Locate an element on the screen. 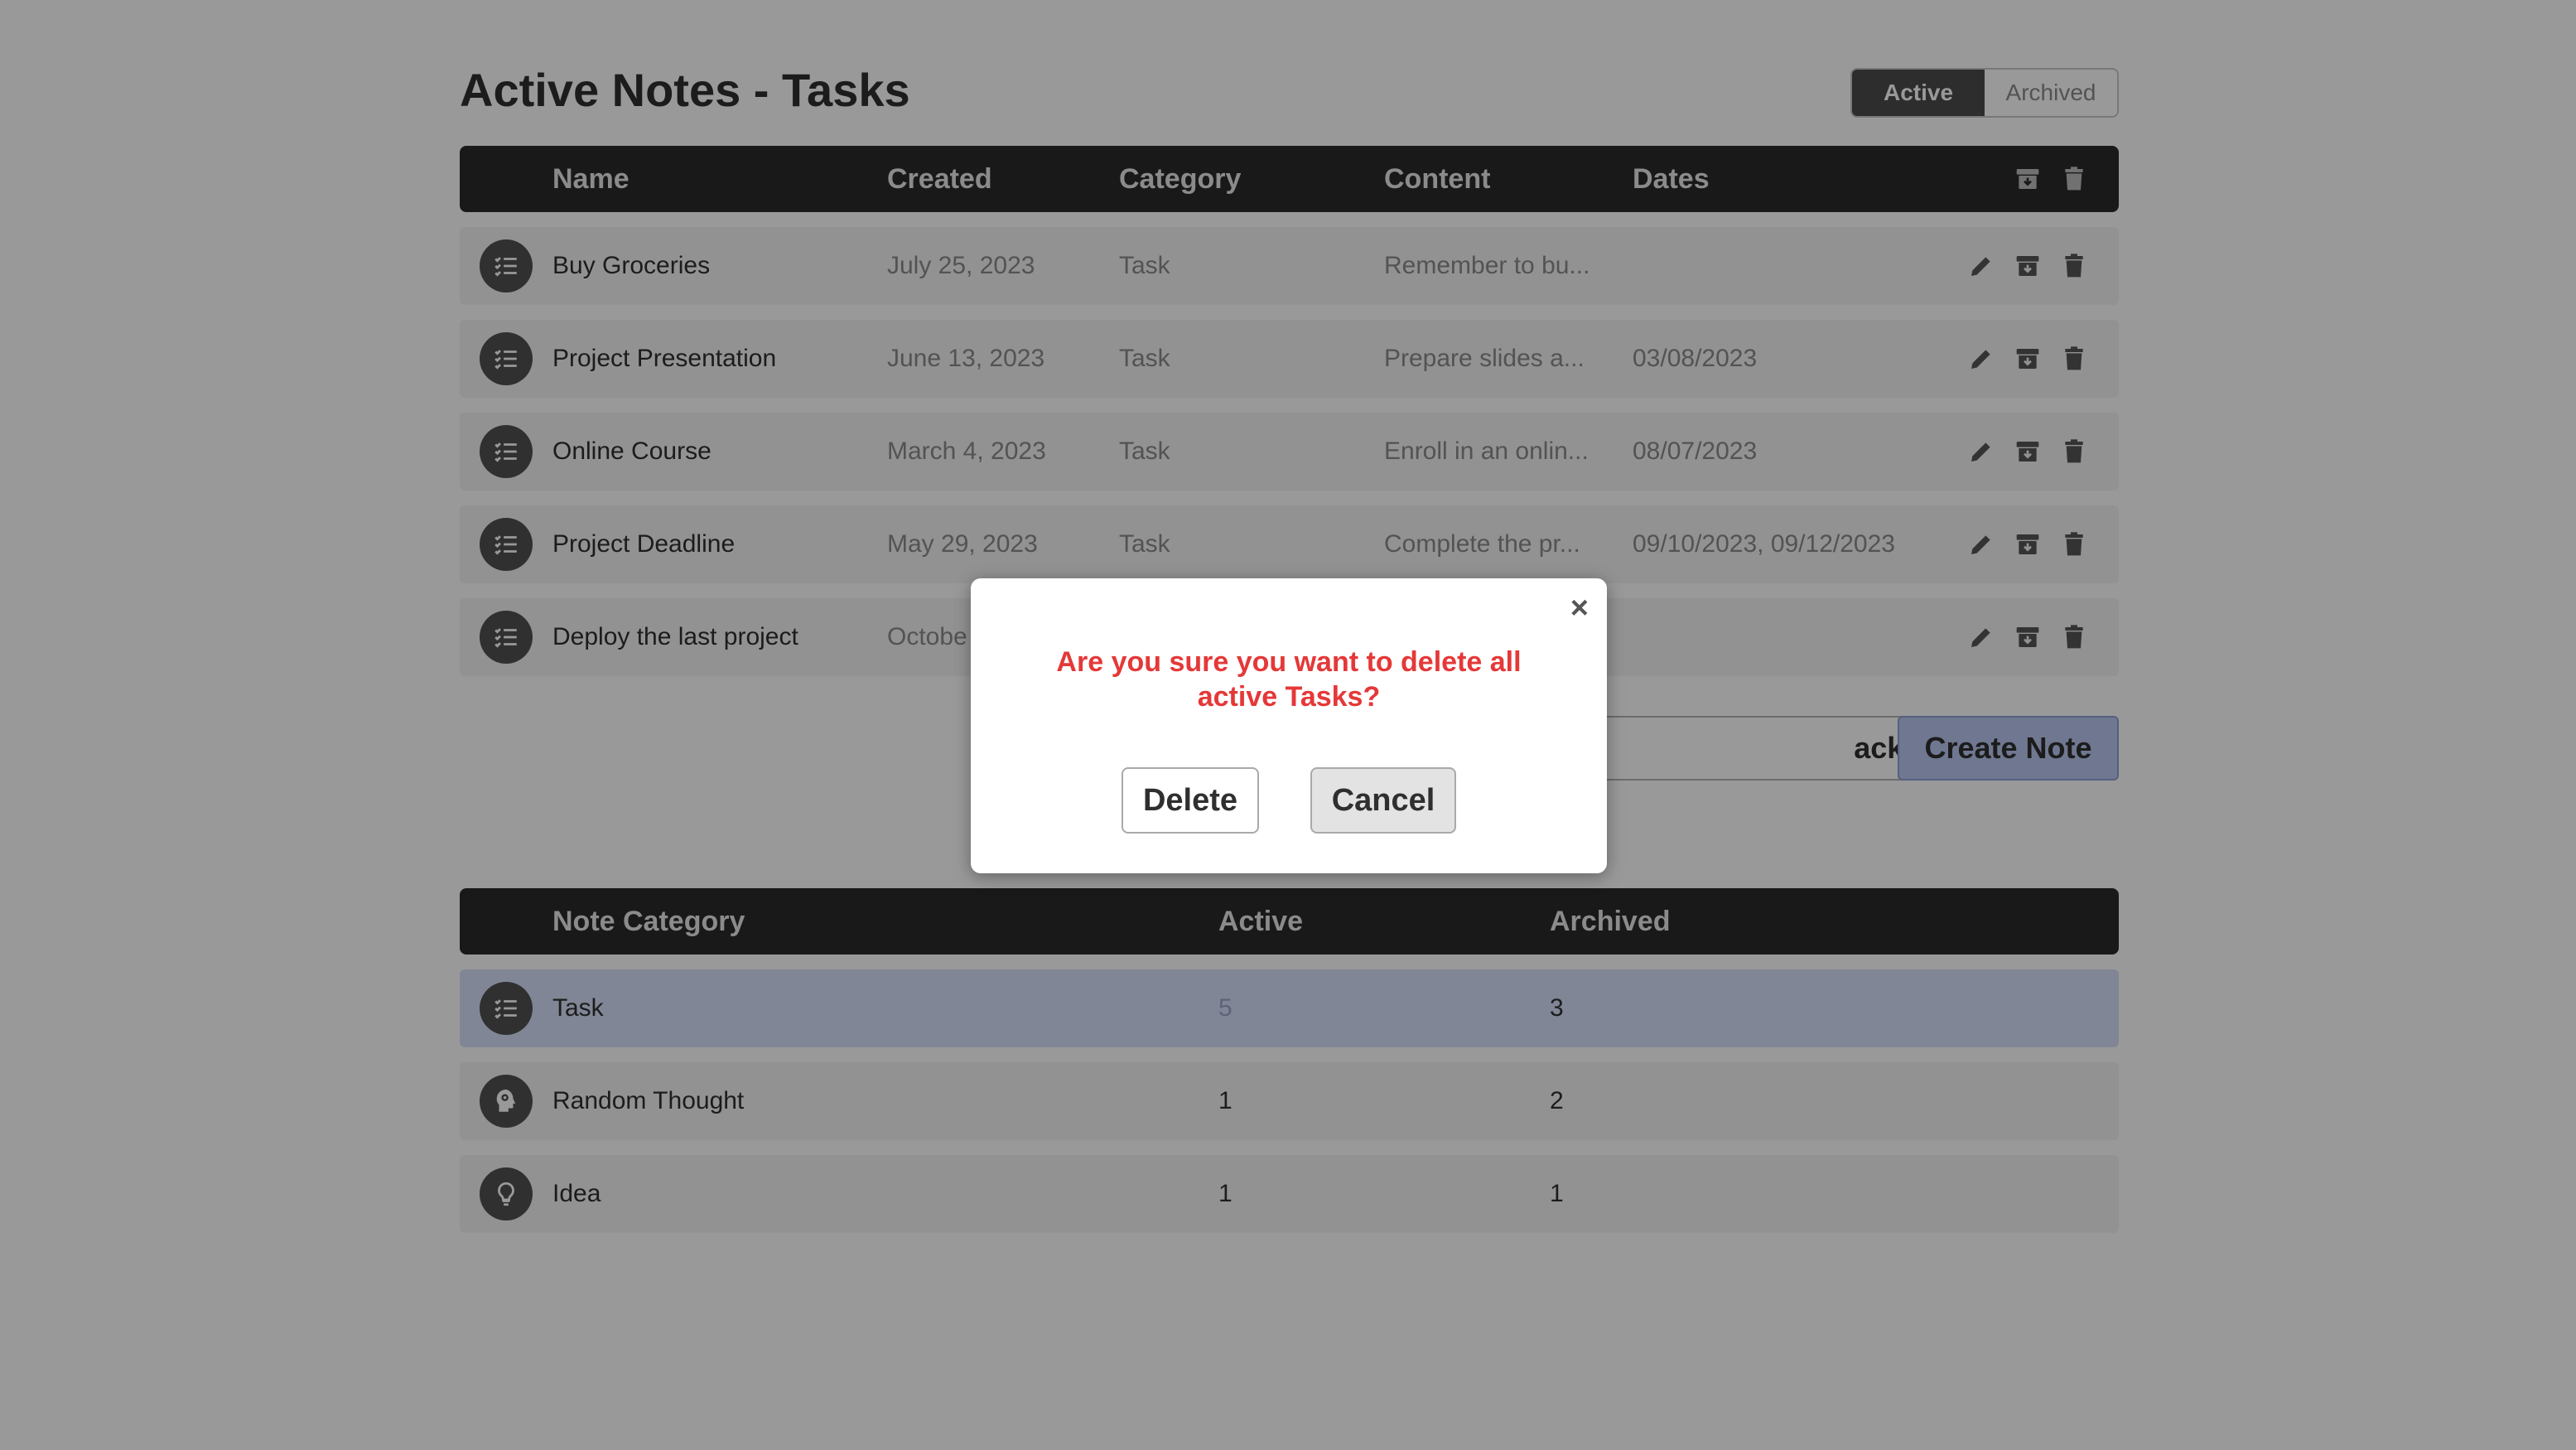 This screenshot has width=2576, height=1450. cancel-button: Cancel is located at coordinates (1383, 801).